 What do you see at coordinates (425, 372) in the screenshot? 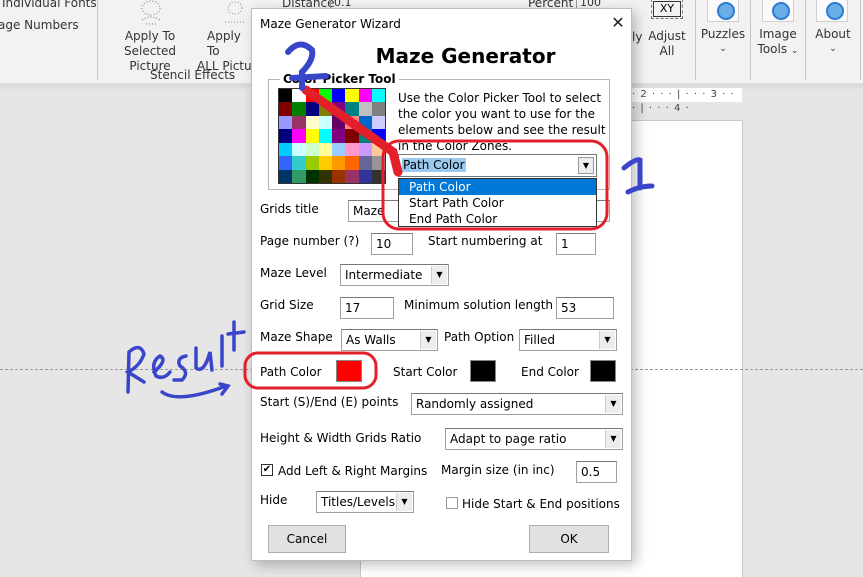
I see `start-color-label: Start Color` at bounding box center [425, 372].